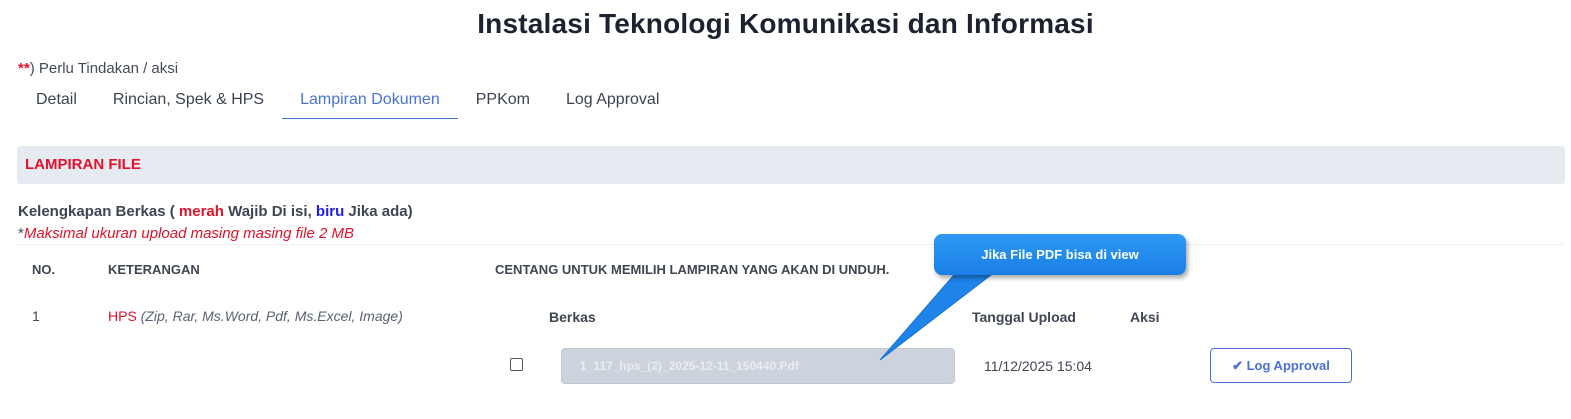 Image resolution: width=1571 pixels, height=419 pixels. What do you see at coordinates (689, 366) in the screenshot?
I see `file-name: 1_117_hps_(2)_2025-12-11_150440.Pdf` at bounding box center [689, 366].